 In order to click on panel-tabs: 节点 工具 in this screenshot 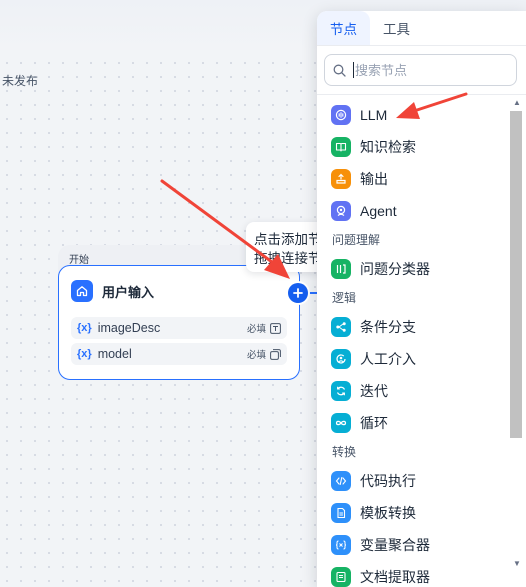, I will do `click(421, 28)`.